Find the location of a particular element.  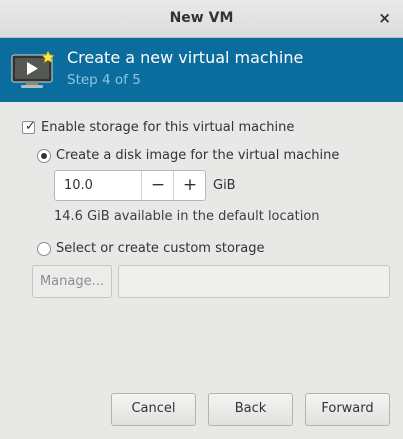

window-title: New VM is located at coordinates (201, 18).